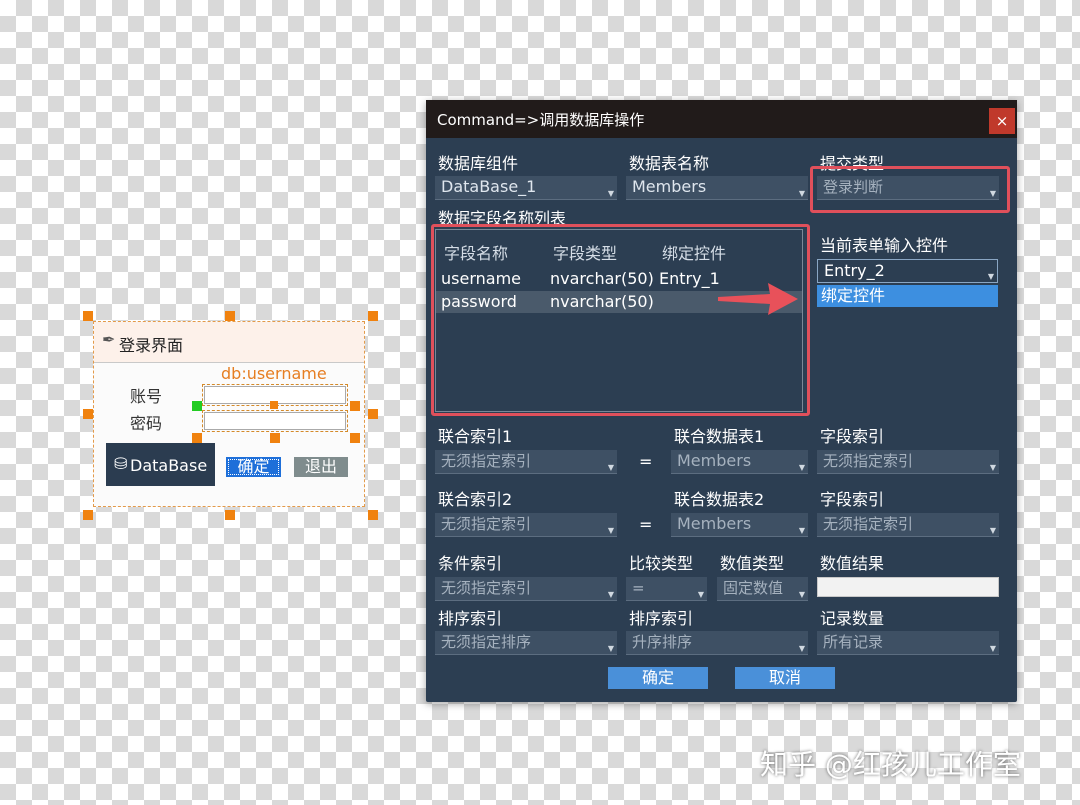 This screenshot has width=1080, height=805. What do you see at coordinates (253, 467) in the screenshot?
I see `form-confirm-button: 确定` at bounding box center [253, 467].